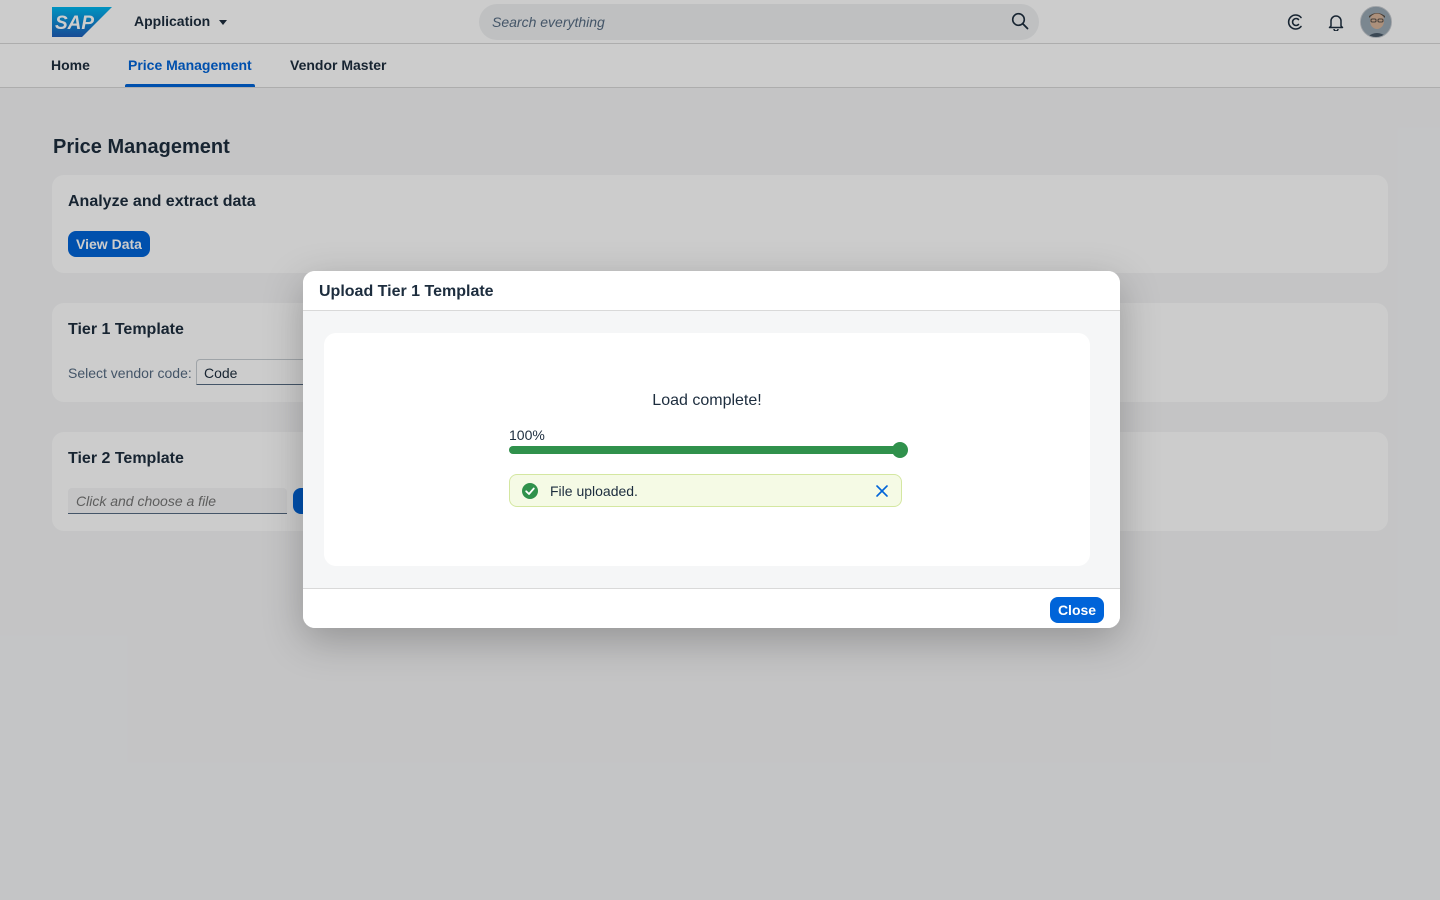  Describe the element at coordinates (406, 291) in the screenshot. I see `dialog-title: Upload Tier 1 Template` at that location.